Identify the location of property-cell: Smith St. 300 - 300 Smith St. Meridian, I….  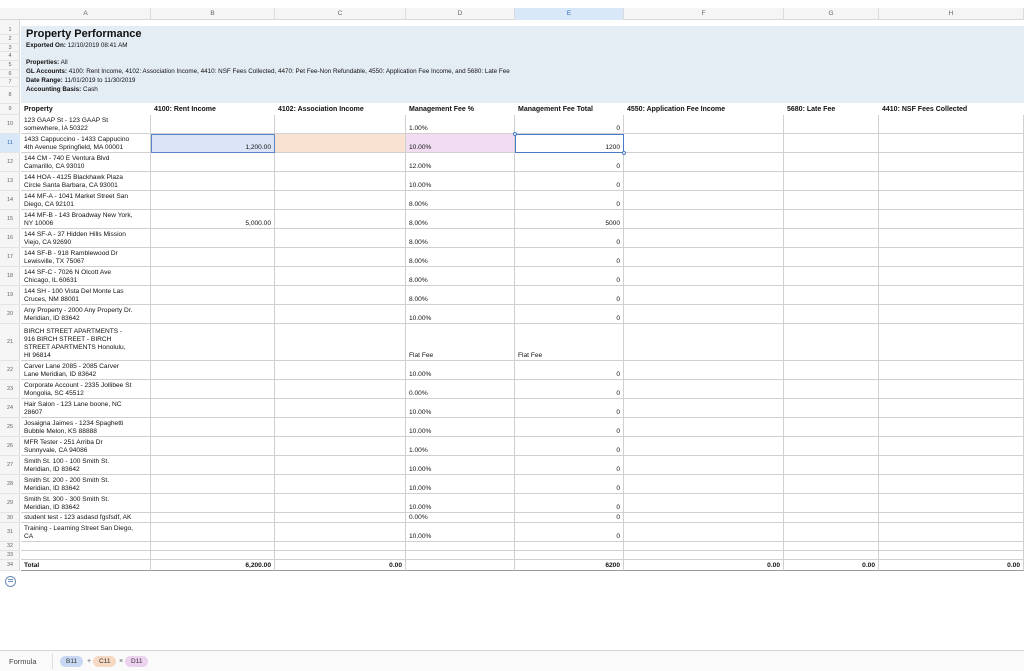
(86, 503).